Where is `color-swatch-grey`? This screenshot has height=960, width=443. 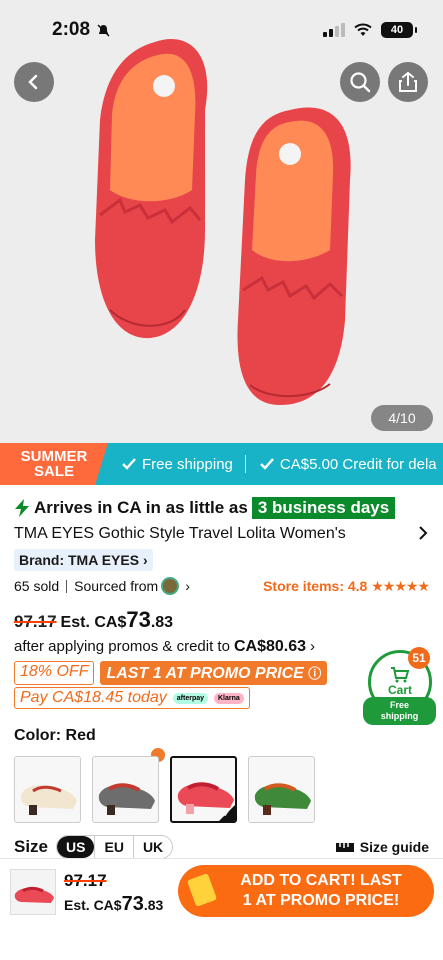
color-swatch-grey is located at coordinates (125, 789).